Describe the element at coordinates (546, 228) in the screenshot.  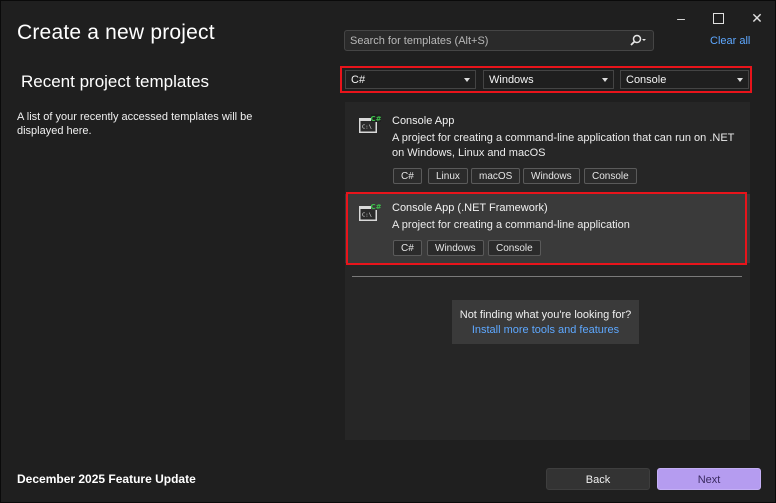
I see `selected-template-highlight` at that location.